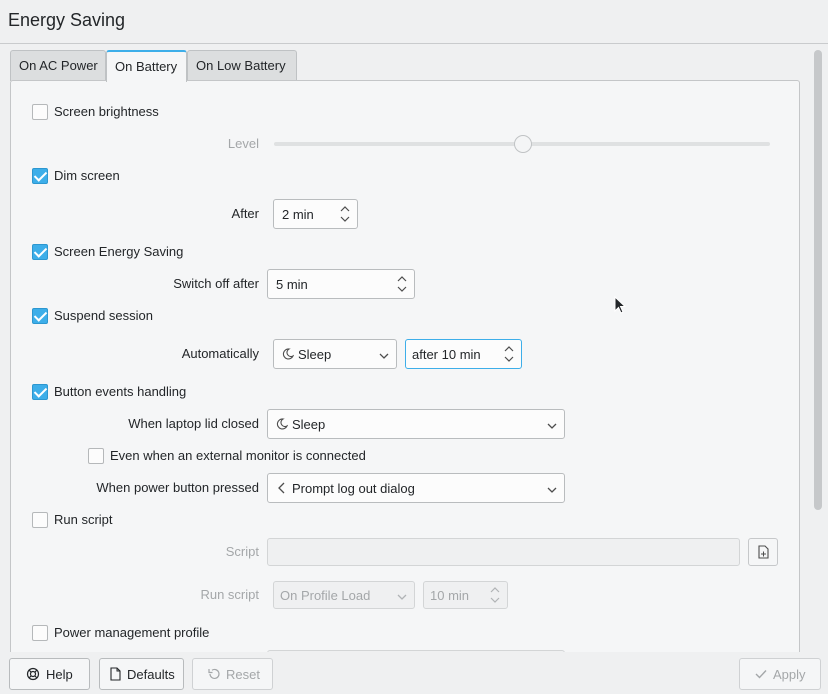 The height and width of the screenshot is (694, 828). What do you see at coordinates (151, 674) in the screenshot?
I see `defaults-button-label: Defaults` at bounding box center [151, 674].